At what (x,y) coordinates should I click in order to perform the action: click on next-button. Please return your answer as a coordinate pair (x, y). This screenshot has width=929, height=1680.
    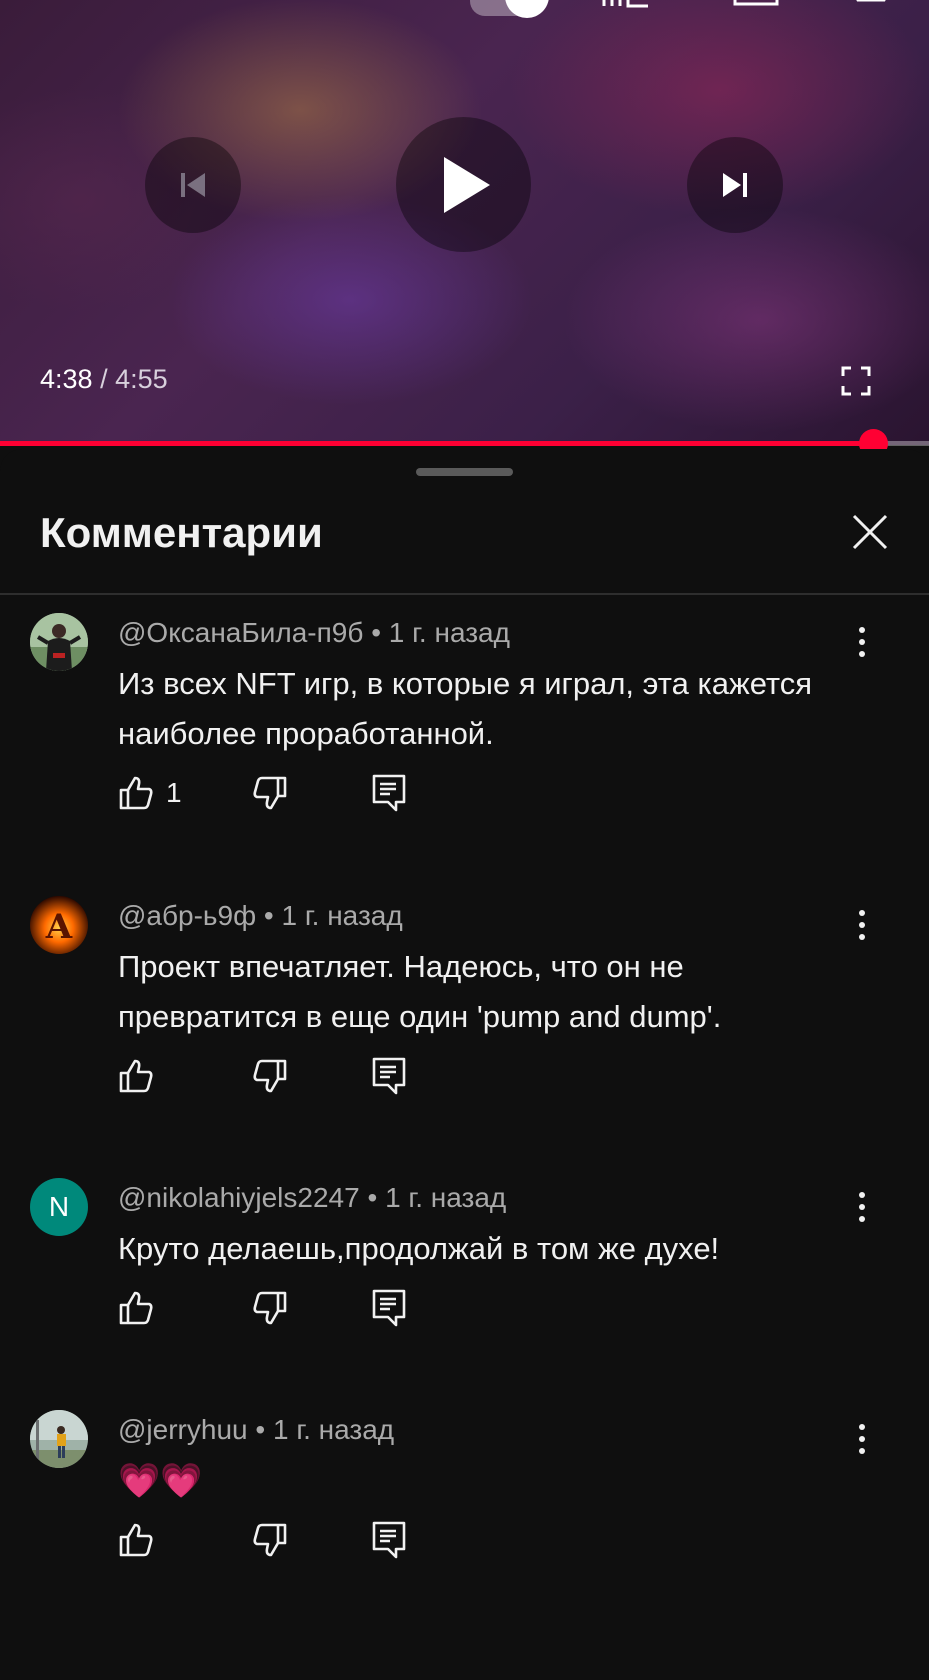
    Looking at the image, I should click on (735, 185).